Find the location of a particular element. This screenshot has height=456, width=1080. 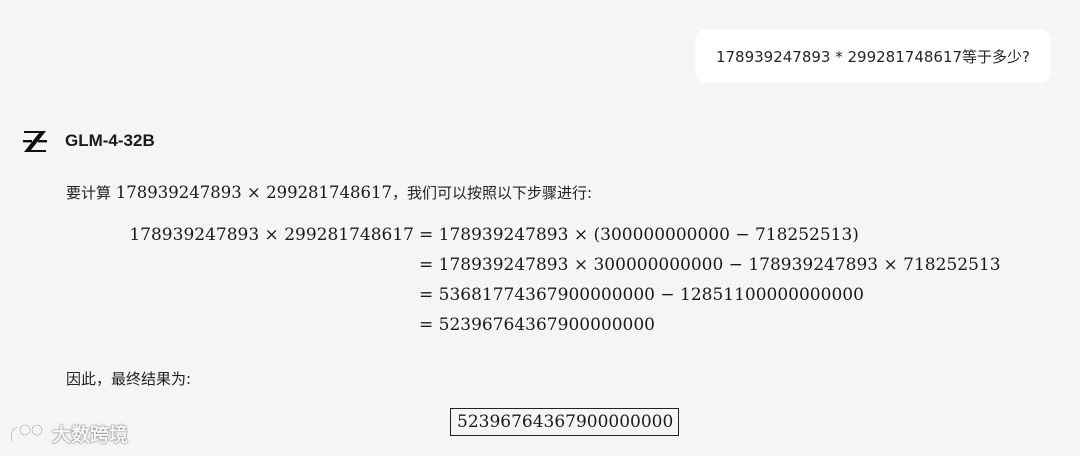

final-answer-box: 52396764367900000000 is located at coordinates (565, 422).